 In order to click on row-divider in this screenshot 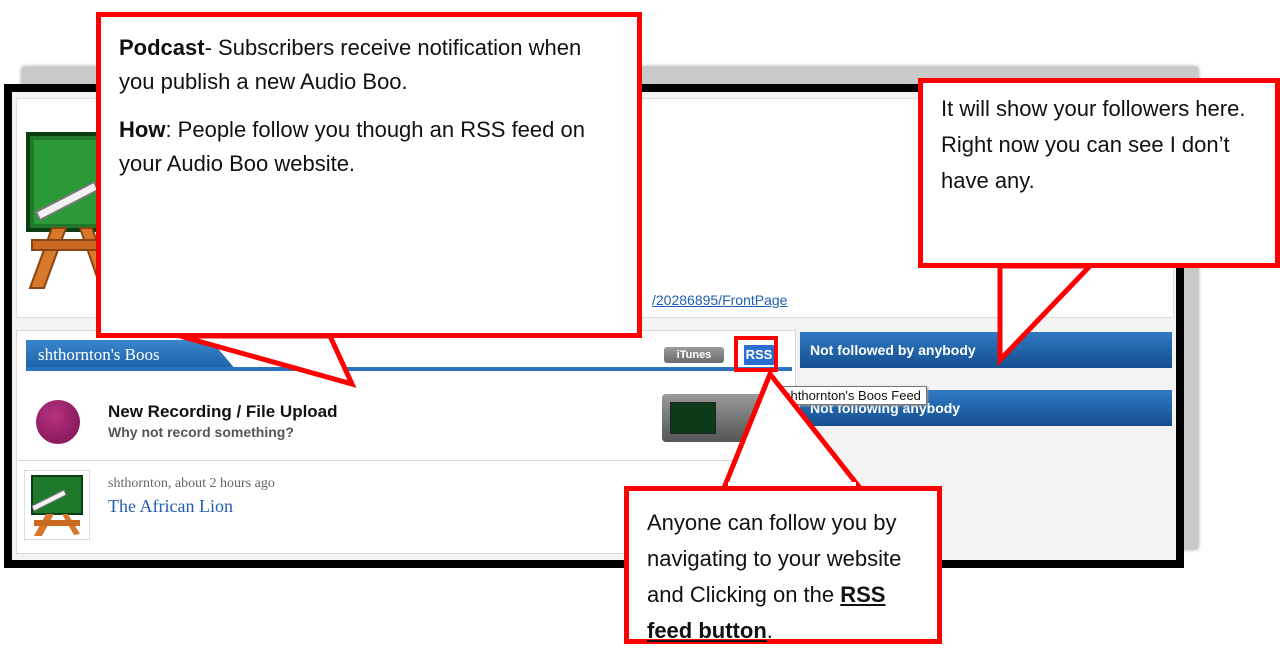, I will do `click(405, 460)`.